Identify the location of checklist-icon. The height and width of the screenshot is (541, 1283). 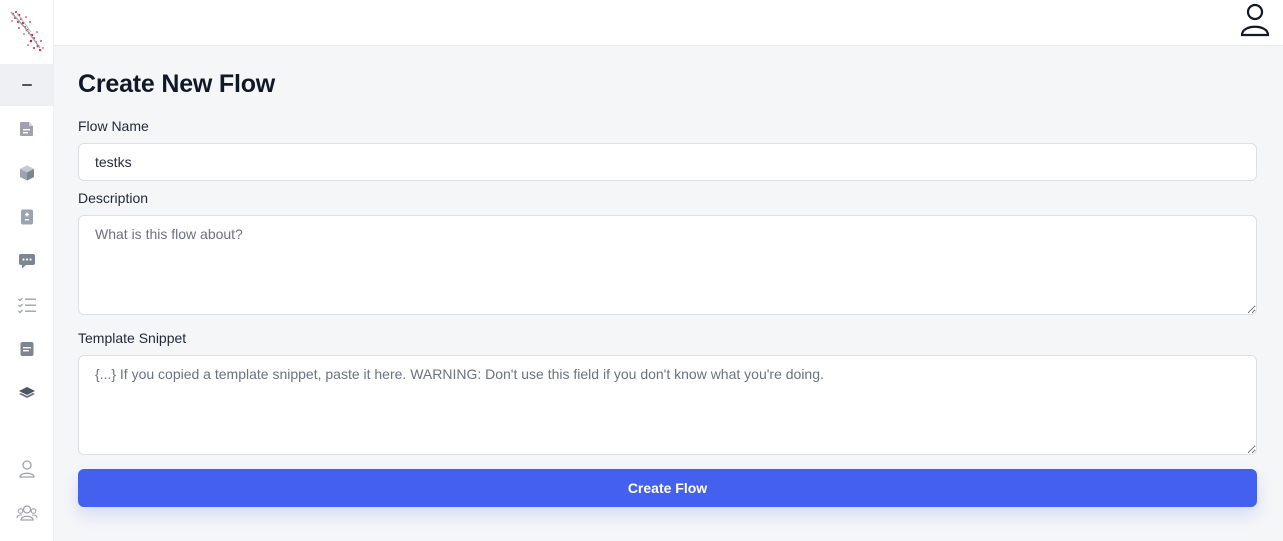
(27, 305).